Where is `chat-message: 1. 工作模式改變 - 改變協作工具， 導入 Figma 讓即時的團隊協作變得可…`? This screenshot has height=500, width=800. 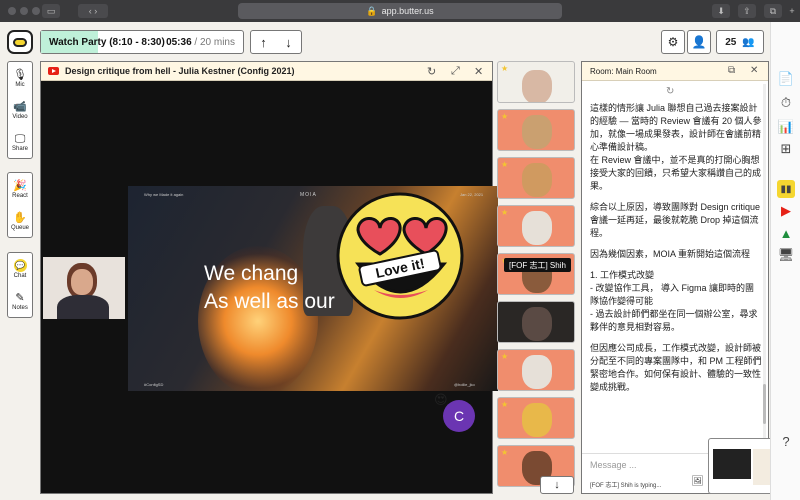
chat-message: 1. 工作模式改變 - 改變協作工具， 導入 Figma 讓即時的團隊協作變得可… is located at coordinates (674, 301).